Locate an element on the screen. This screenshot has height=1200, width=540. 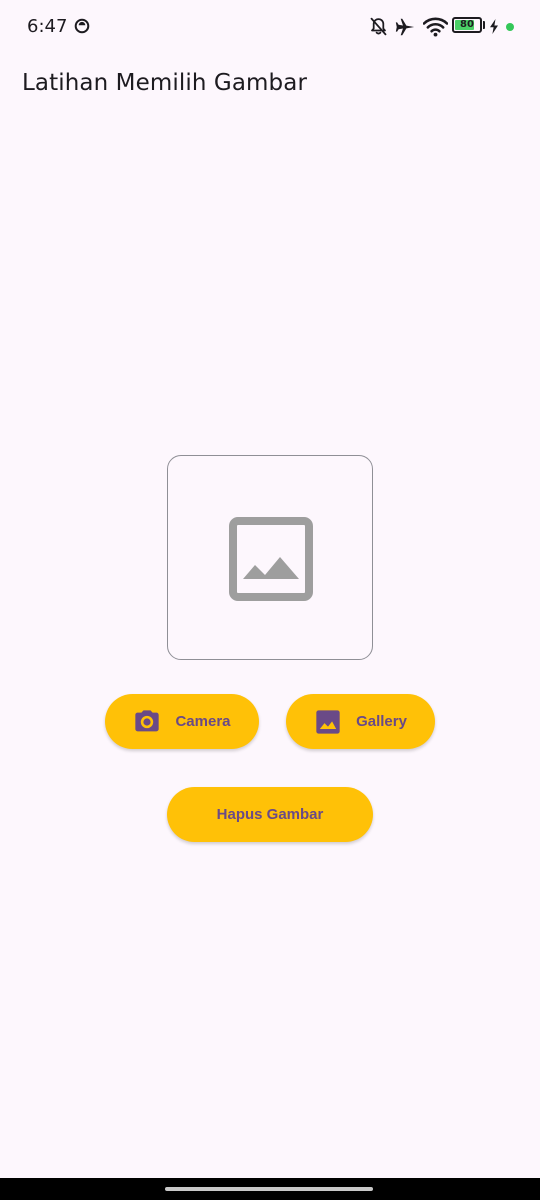
image-icon is located at coordinates (328, 721).